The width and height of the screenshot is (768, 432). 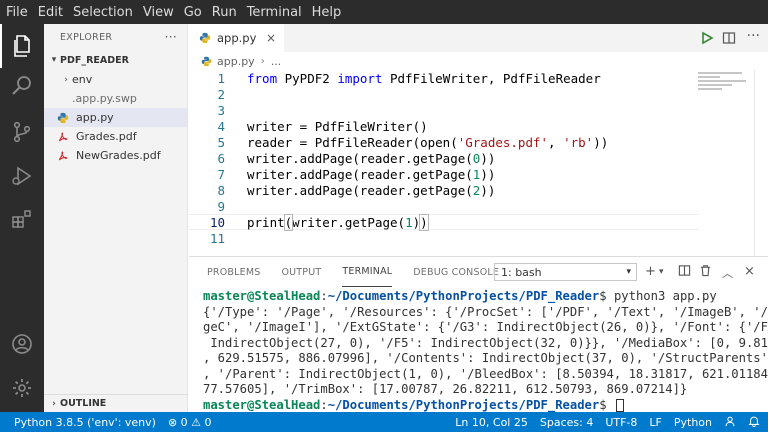 I want to click on prompt-path: ~/Documents/PythonProjects/PDF_Reader, so click(x=463, y=296).